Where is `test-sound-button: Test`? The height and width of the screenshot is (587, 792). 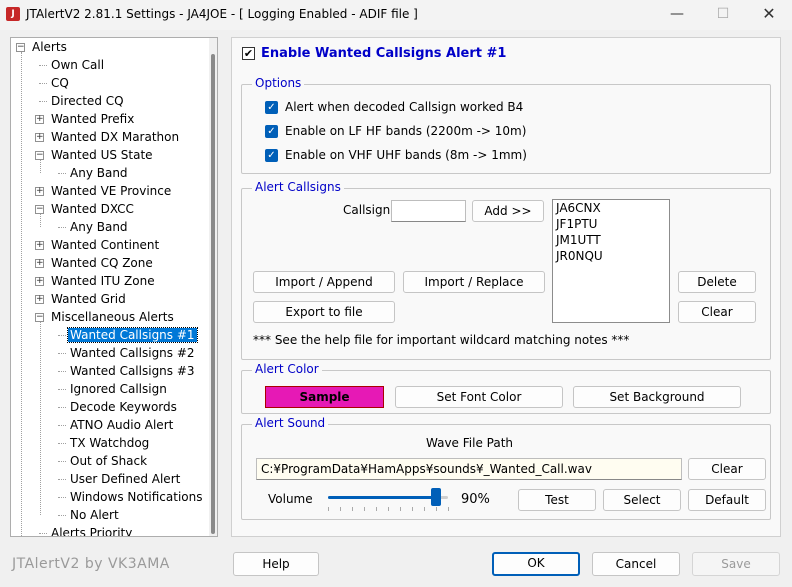 test-sound-button: Test is located at coordinates (557, 500).